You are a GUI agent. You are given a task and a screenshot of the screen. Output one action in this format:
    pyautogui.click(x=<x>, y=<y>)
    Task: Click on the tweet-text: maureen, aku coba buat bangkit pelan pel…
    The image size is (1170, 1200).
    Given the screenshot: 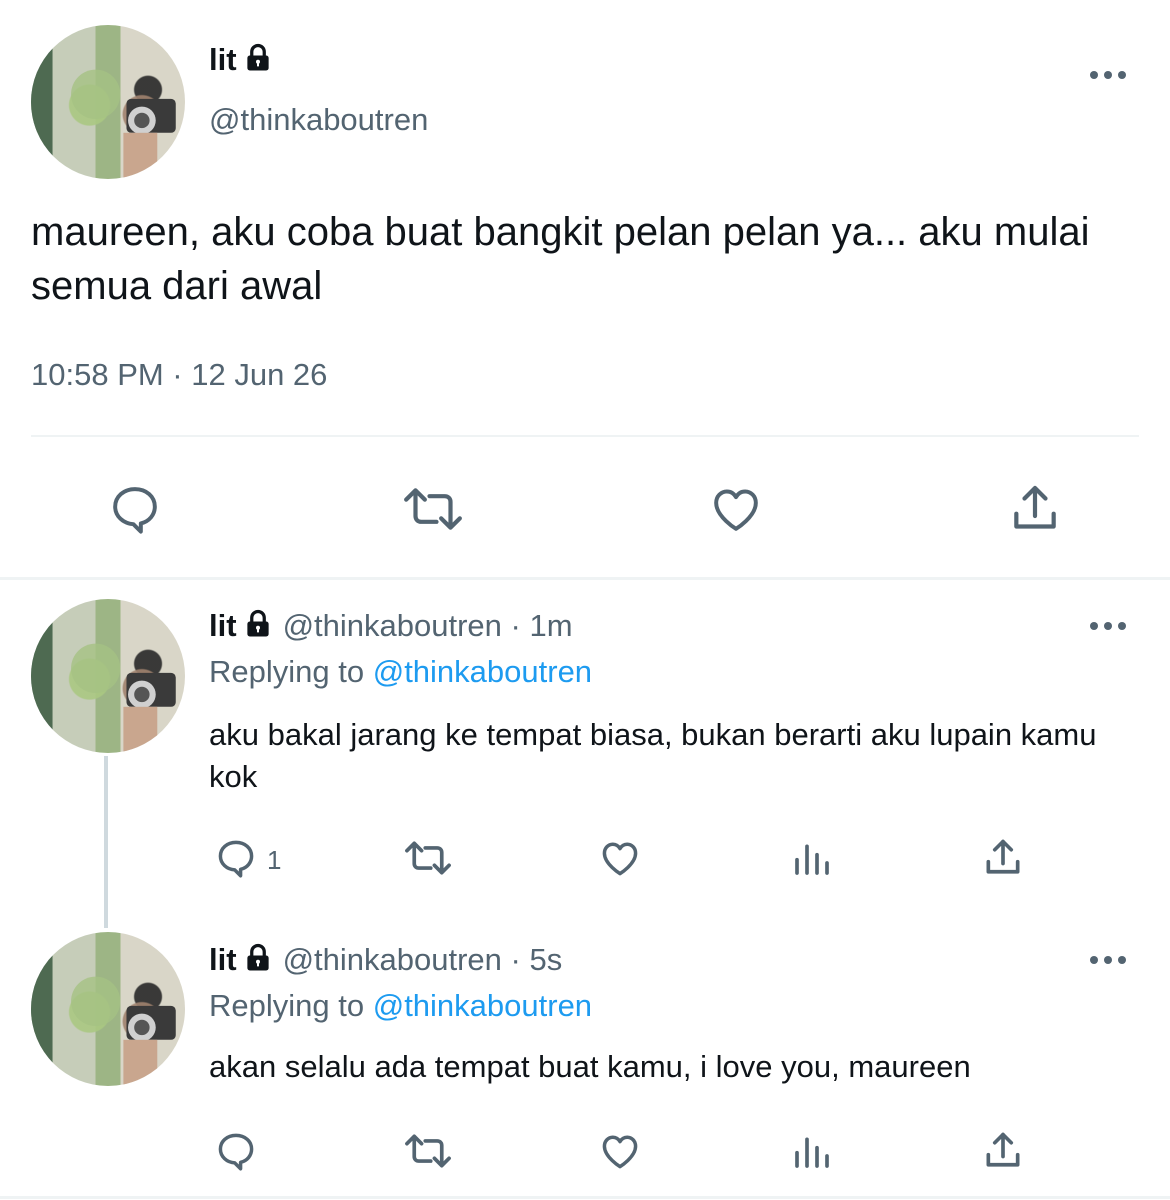 What is the action you would take?
    pyautogui.click(x=560, y=259)
    